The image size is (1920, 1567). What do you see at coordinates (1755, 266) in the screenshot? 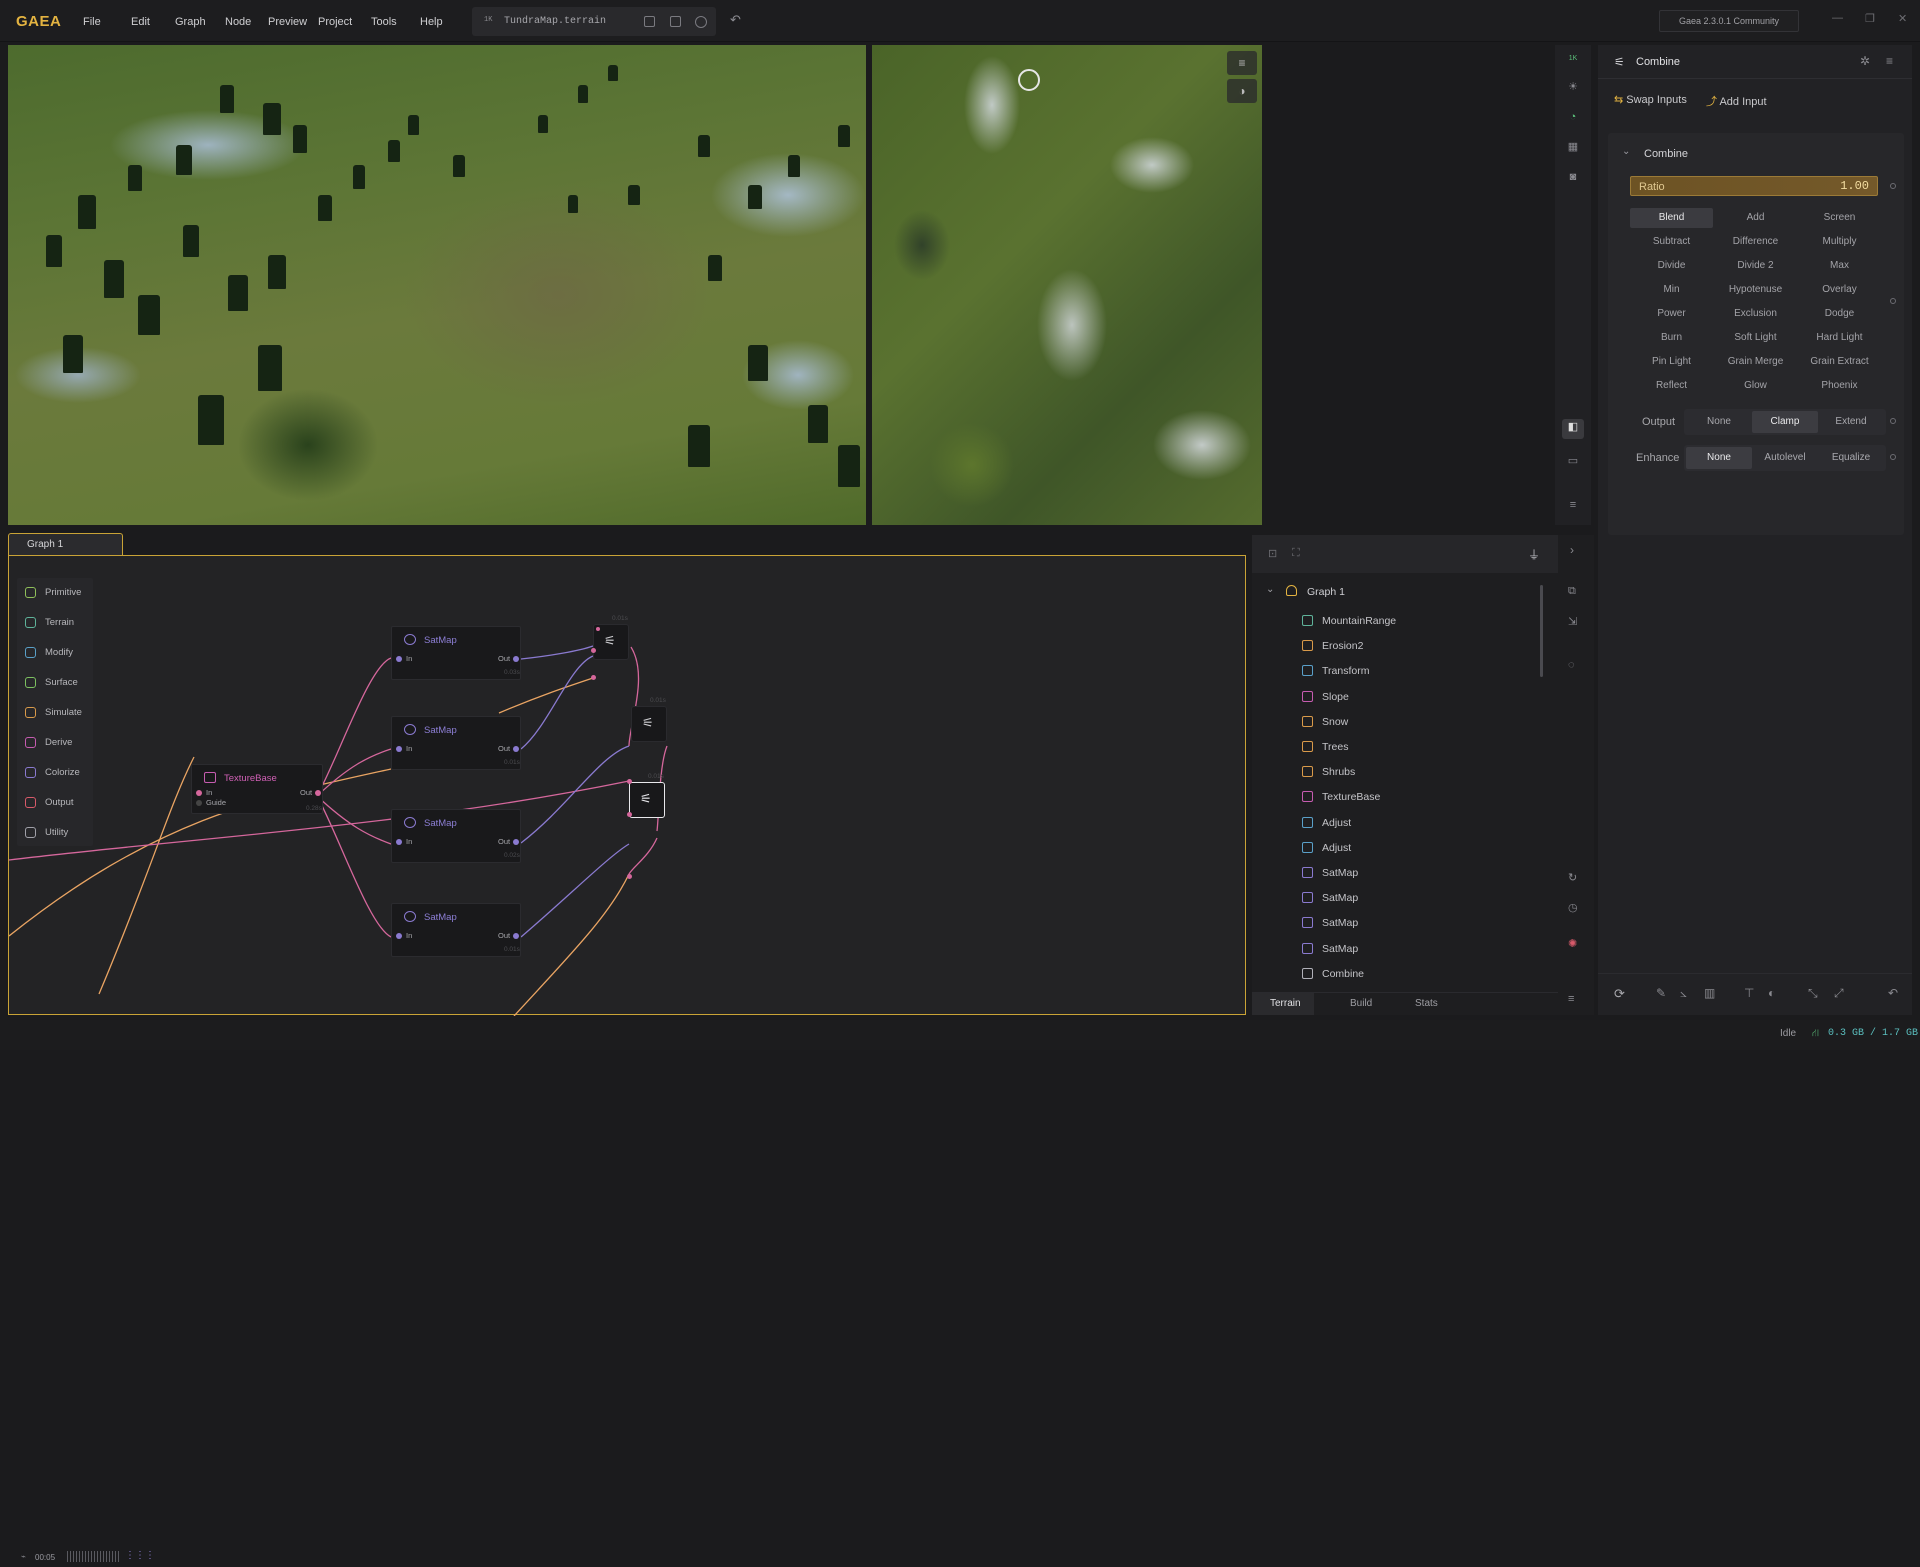
I see `blend-mode-divide-2: Divide 2` at bounding box center [1755, 266].